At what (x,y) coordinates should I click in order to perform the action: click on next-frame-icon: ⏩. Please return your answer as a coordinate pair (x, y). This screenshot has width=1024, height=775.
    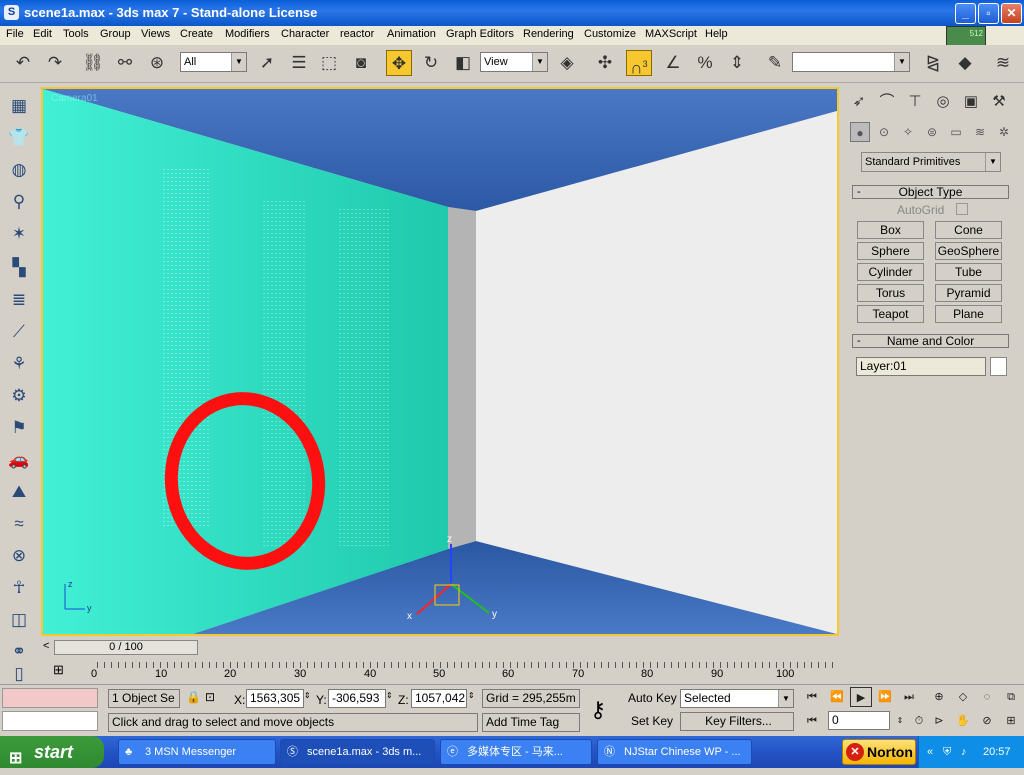
    Looking at the image, I should click on (885, 697).